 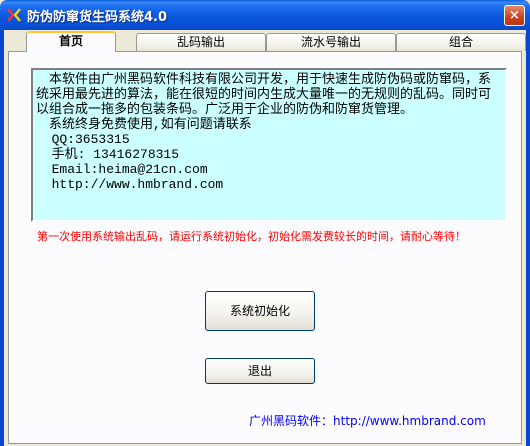 I want to click on window-frame-left, so click(x=2, y=238).